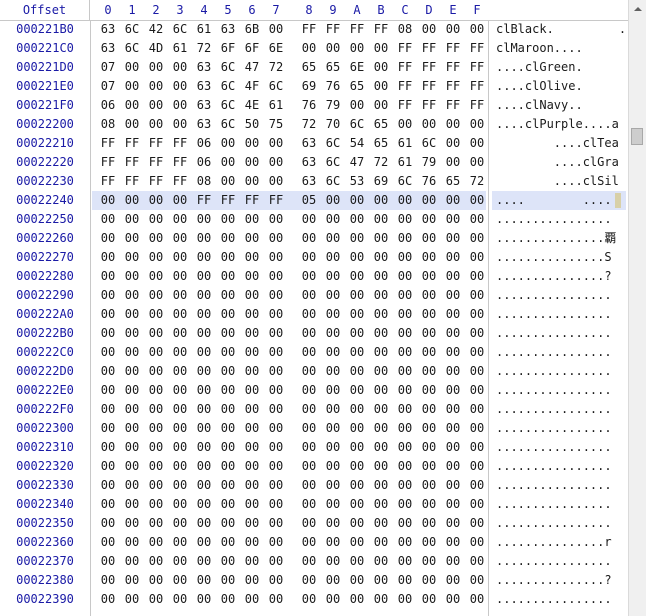 The image size is (646, 616). I want to click on hex-byte: 53, so click(357, 181).